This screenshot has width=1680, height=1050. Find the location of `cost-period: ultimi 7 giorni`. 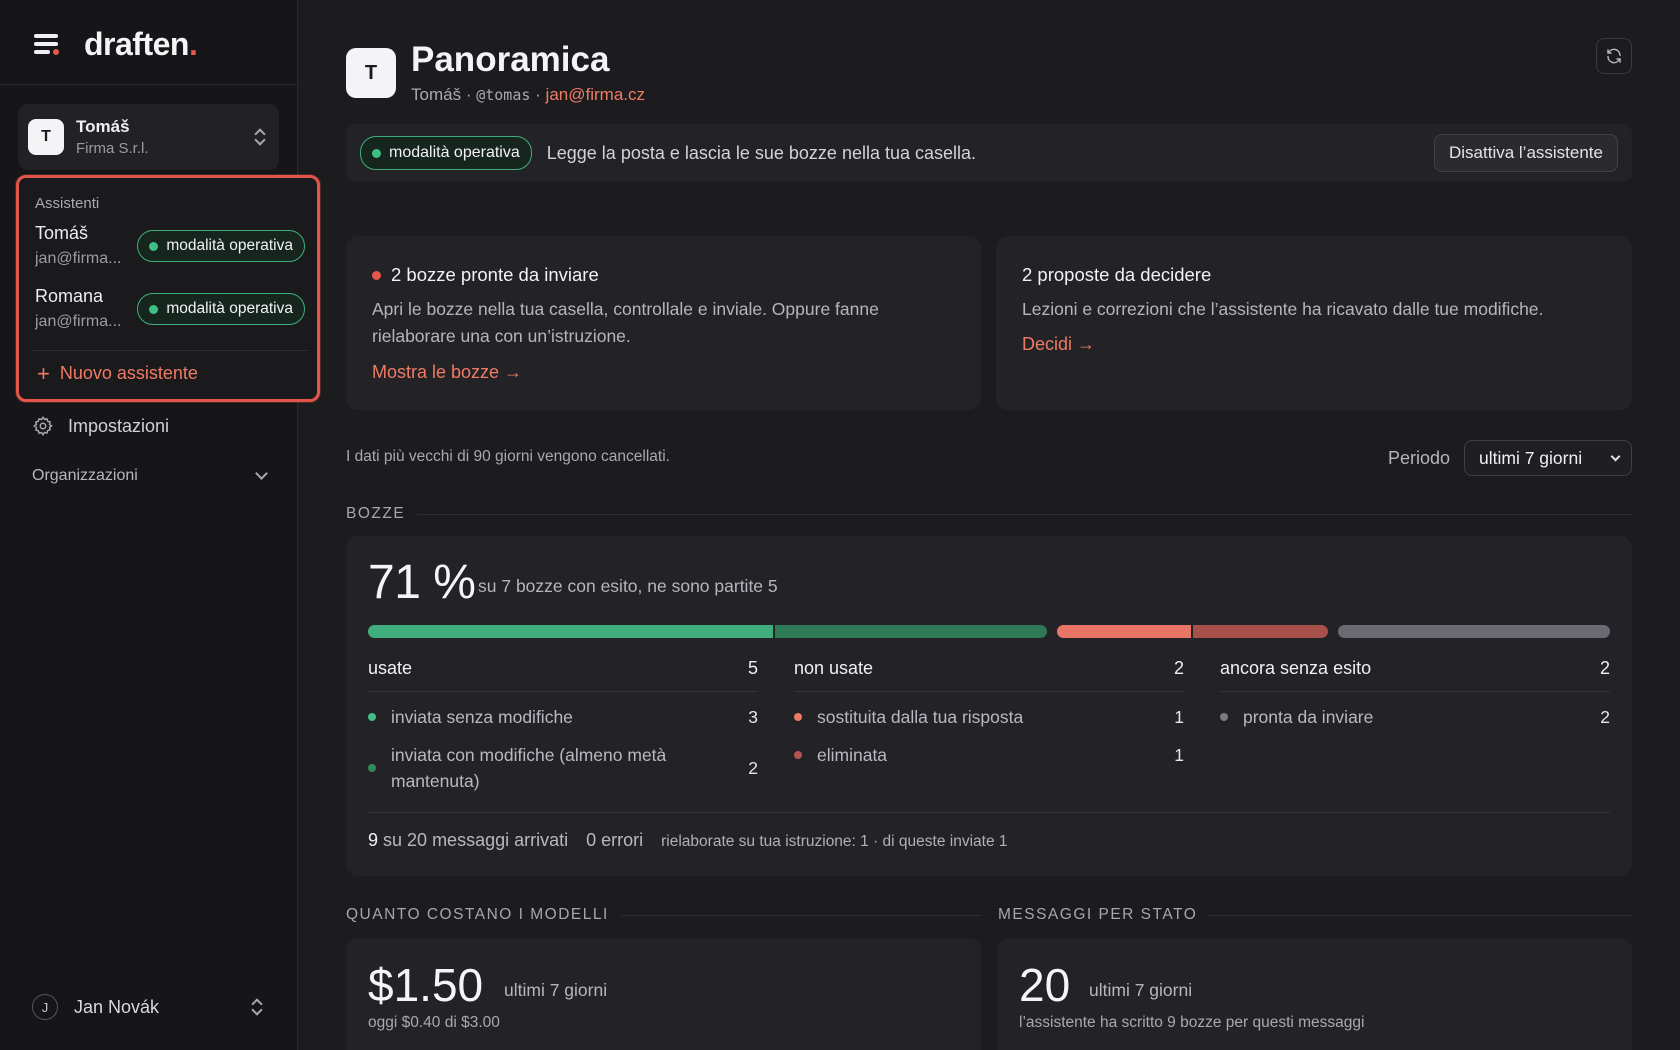

cost-period: ultimi 7 giorni is located at coordinates (556, 990).